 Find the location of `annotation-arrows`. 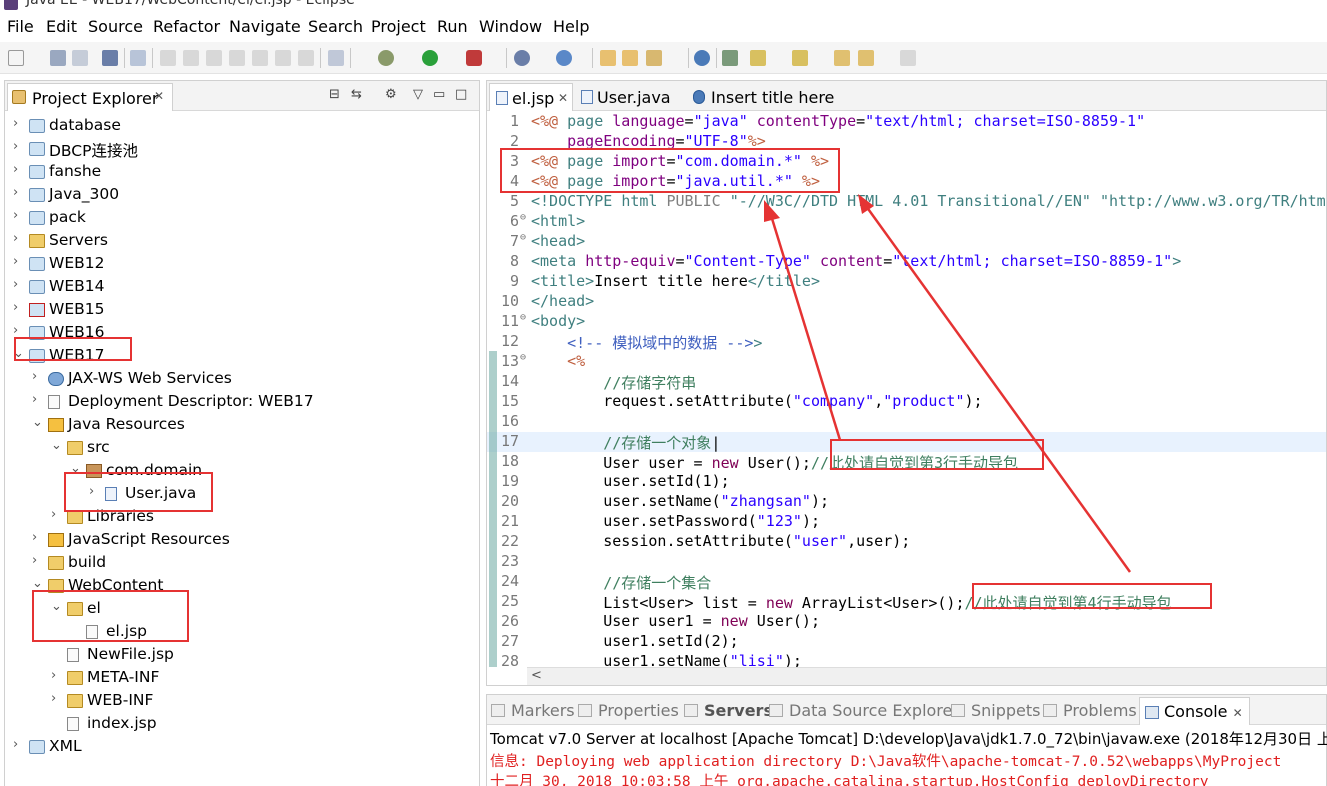

annotation-arrows is located at coordinates (948, 383).